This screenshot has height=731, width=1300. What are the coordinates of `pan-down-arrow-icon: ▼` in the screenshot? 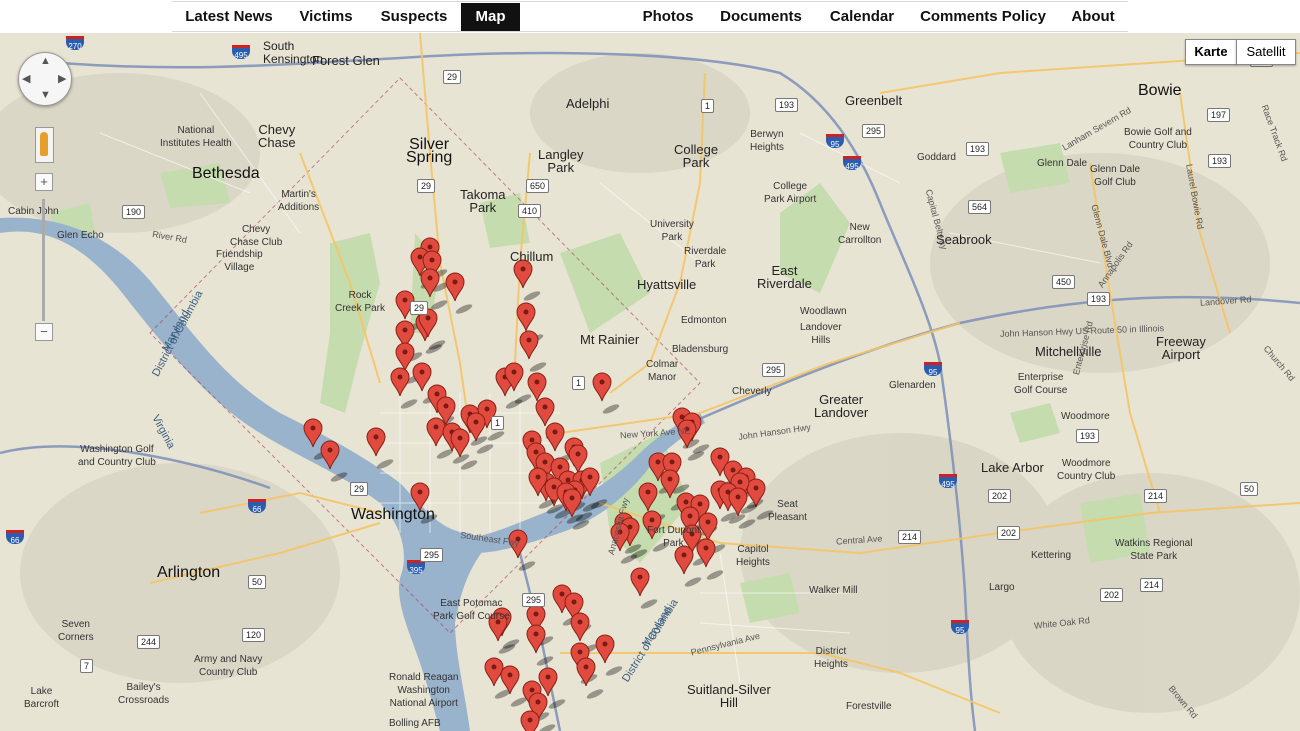 It's located at (45, 95).